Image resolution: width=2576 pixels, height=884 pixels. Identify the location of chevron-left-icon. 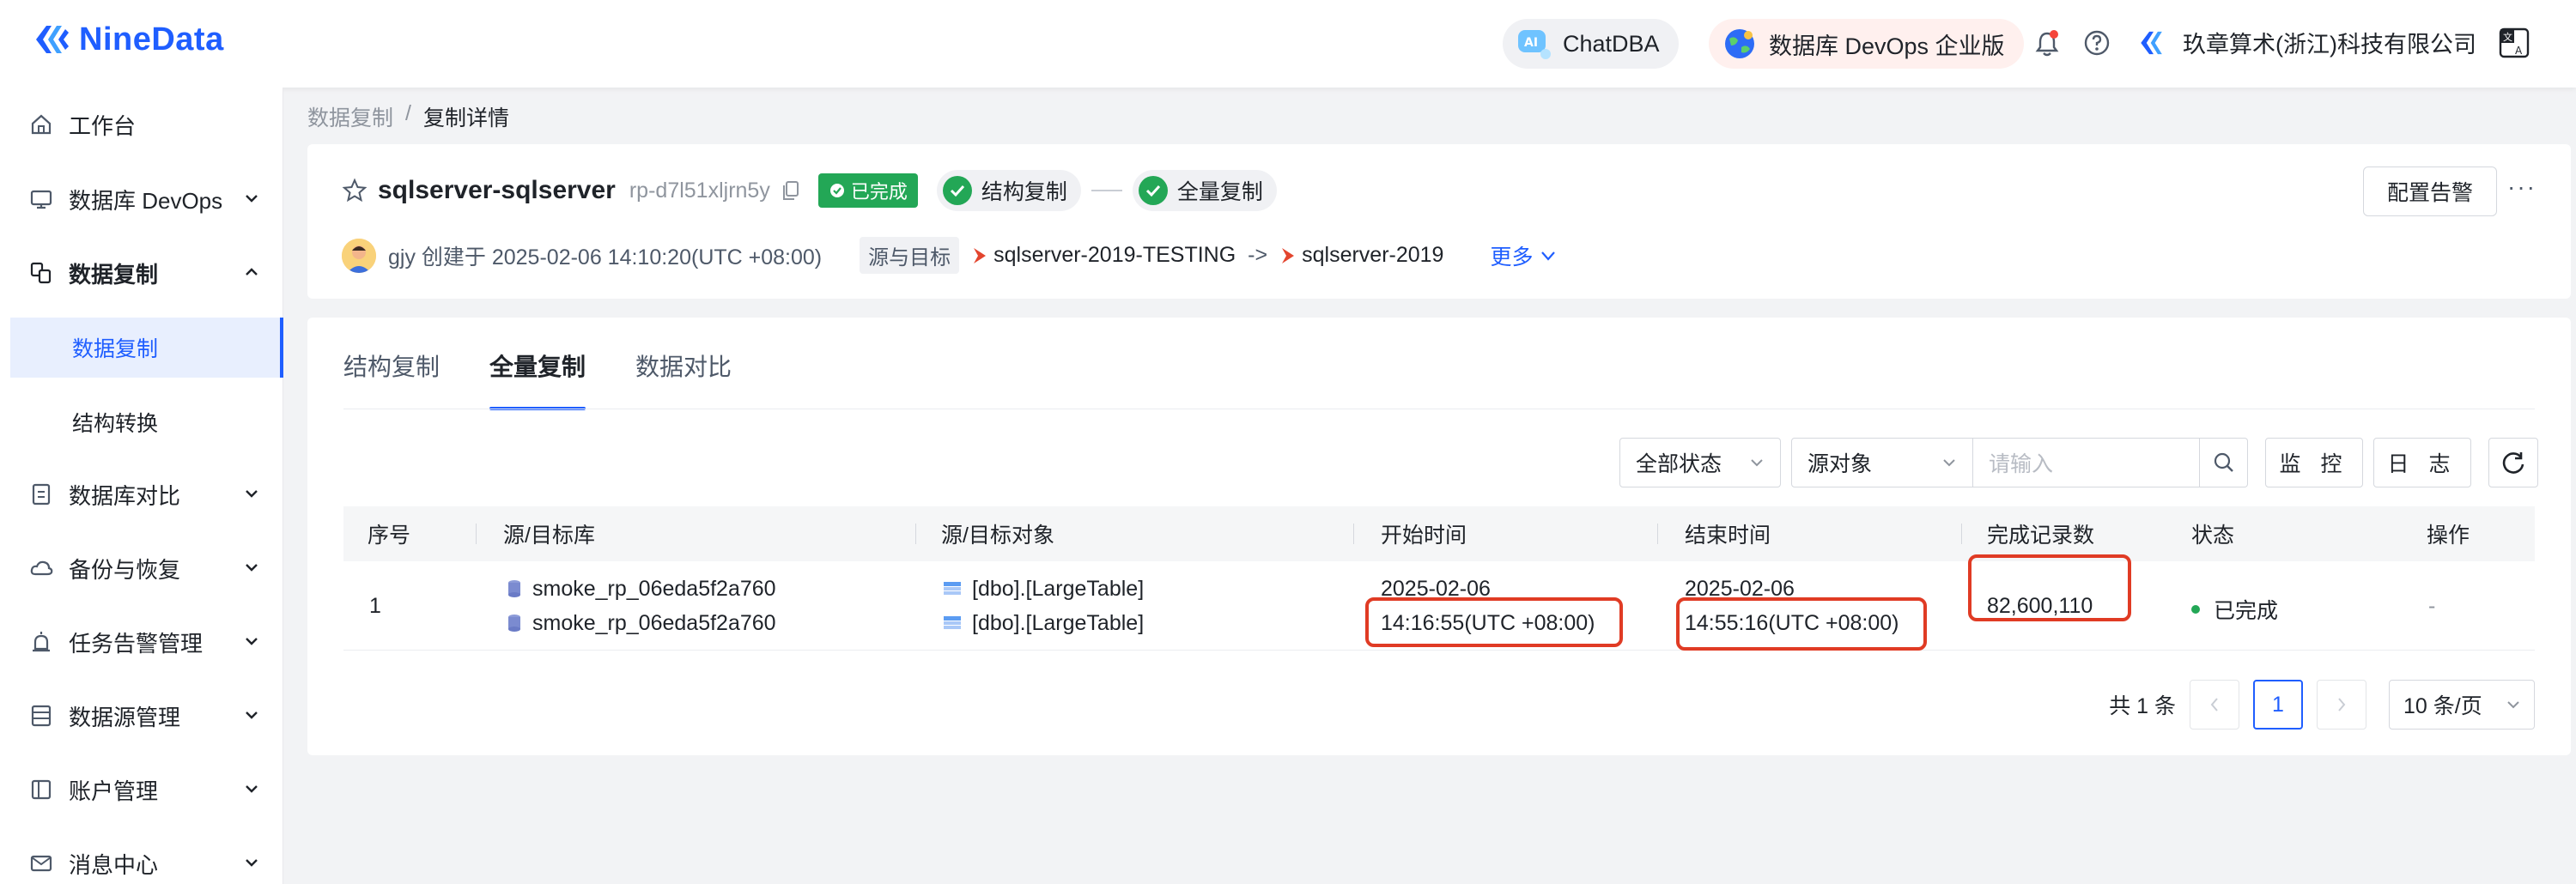
(2214, 704).